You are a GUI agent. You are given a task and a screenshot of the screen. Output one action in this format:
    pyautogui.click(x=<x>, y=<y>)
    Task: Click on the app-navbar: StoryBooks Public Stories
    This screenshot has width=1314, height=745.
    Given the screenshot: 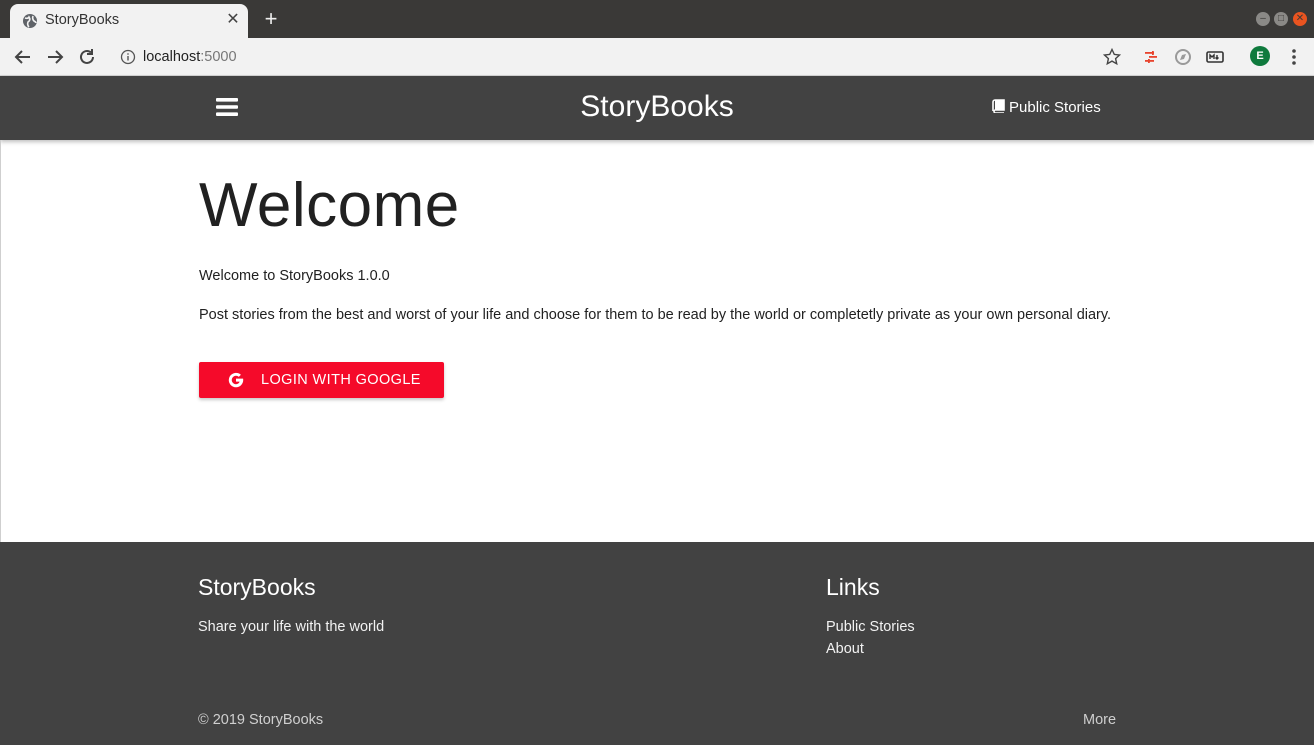 What is the action you would take?
    pyautogui.click(x=657, y=108)
    